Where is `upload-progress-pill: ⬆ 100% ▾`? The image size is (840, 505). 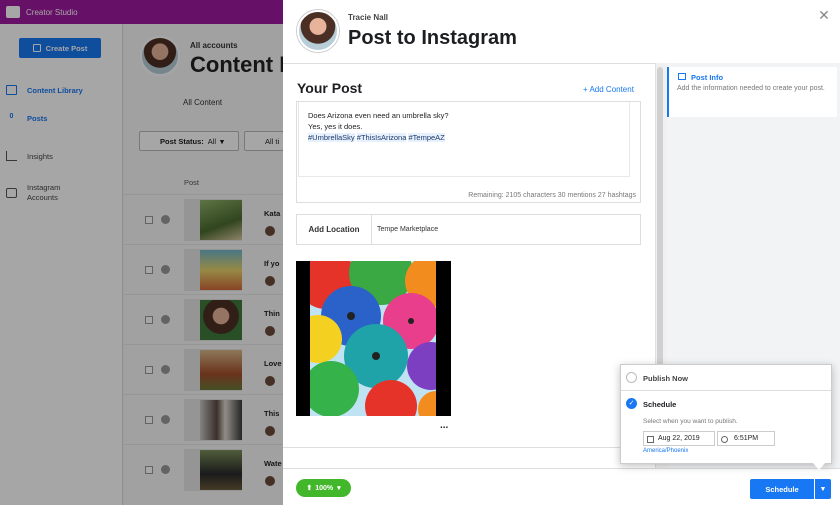 upload-progress-pill: ⬆ 100% ▾ is located at coordinates (323, 488).